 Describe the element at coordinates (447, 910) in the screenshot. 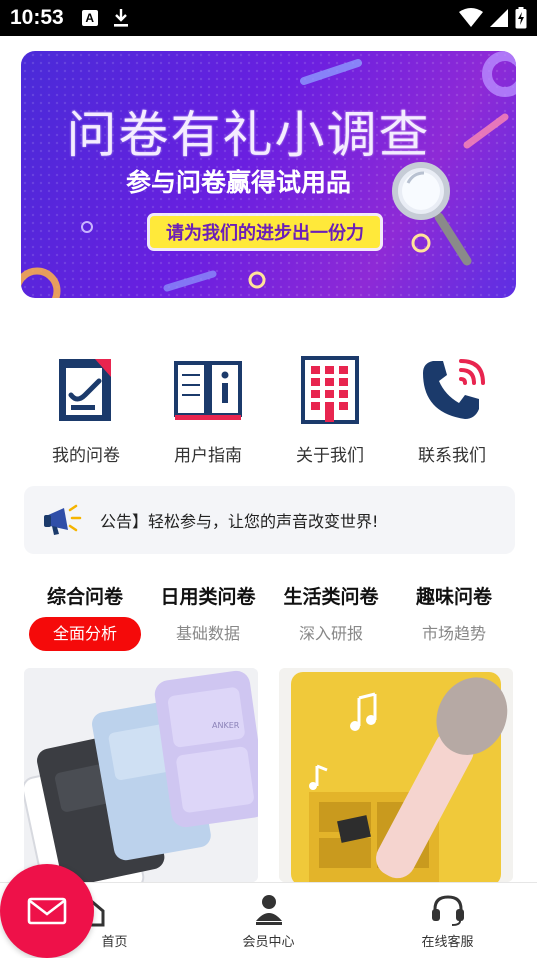

I see `headset-icon` at that location.